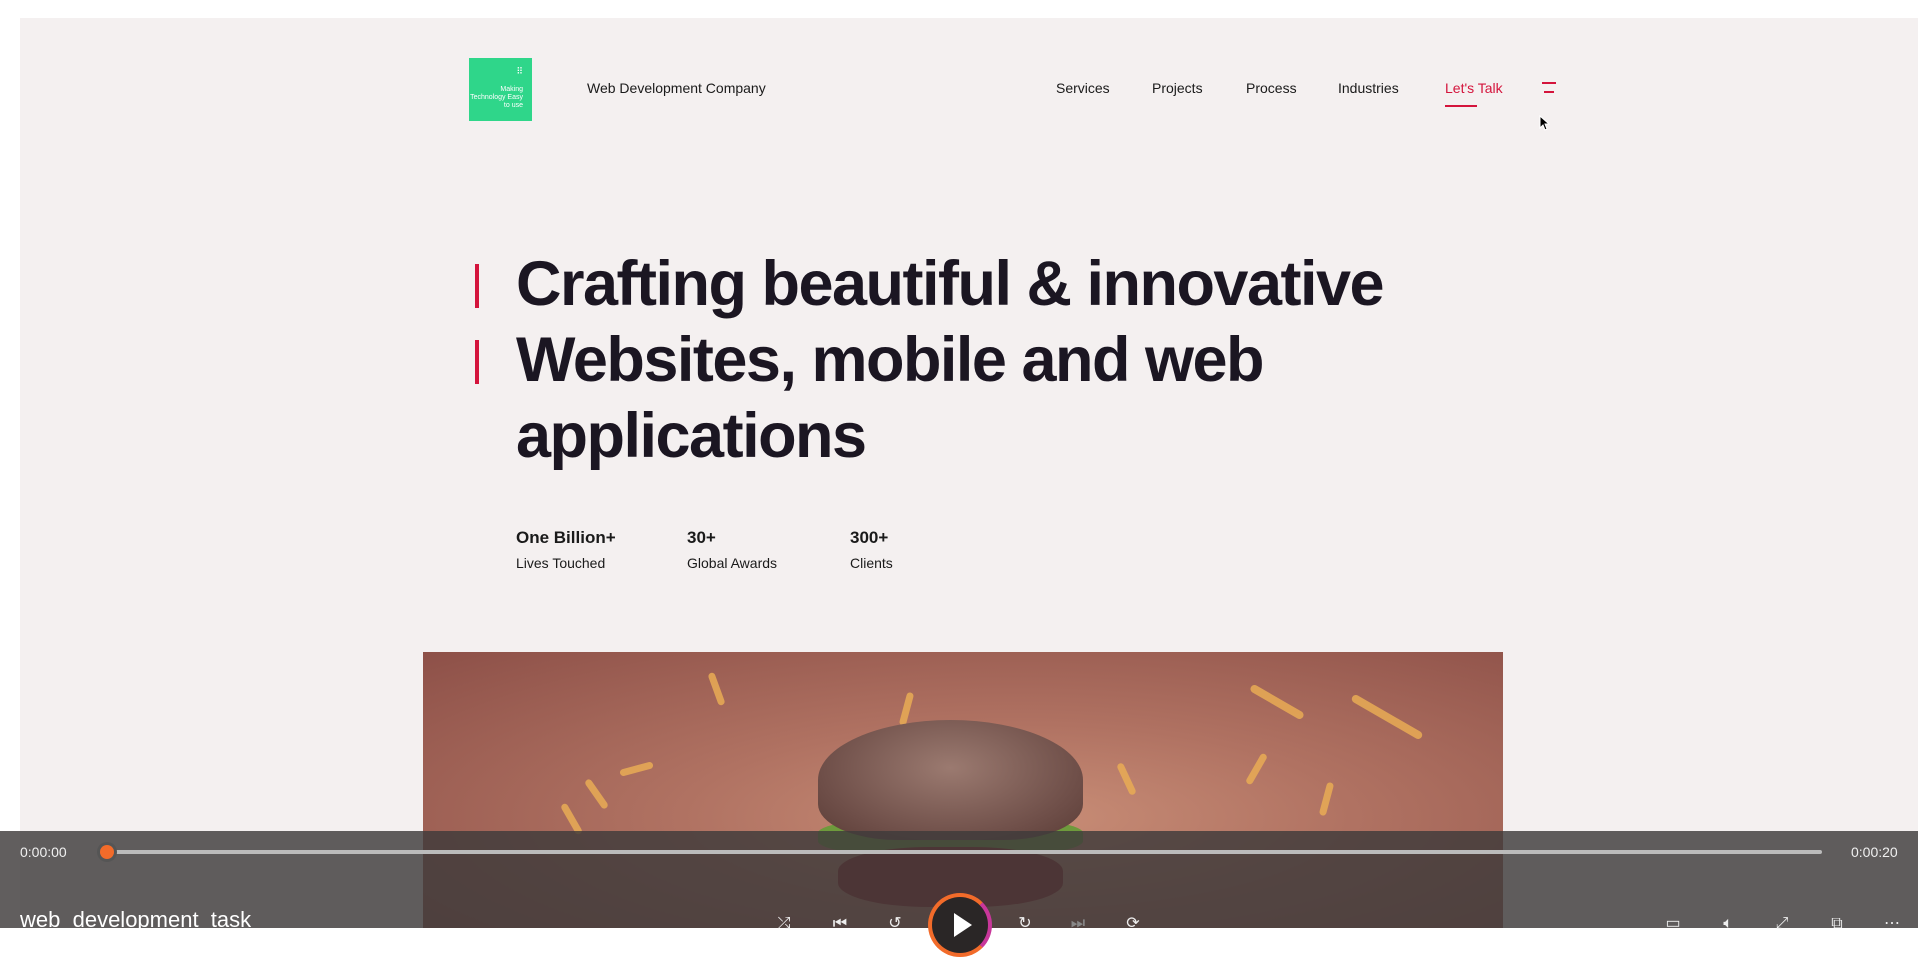  Describe the element at coordinates (136, 919) in the screenshot. I see `video-title: web_development_task` at that location.